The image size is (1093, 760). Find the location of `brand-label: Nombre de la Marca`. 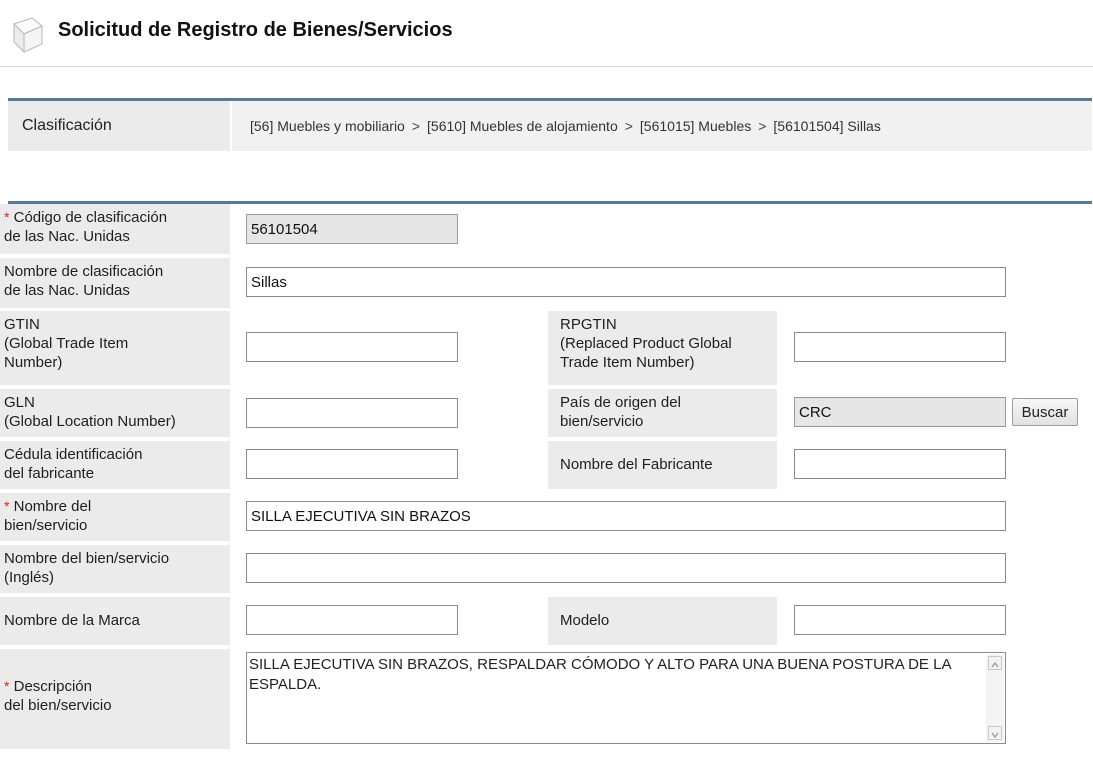

brand-label: Nombre de la Marca is located at coordinates (115, 621).